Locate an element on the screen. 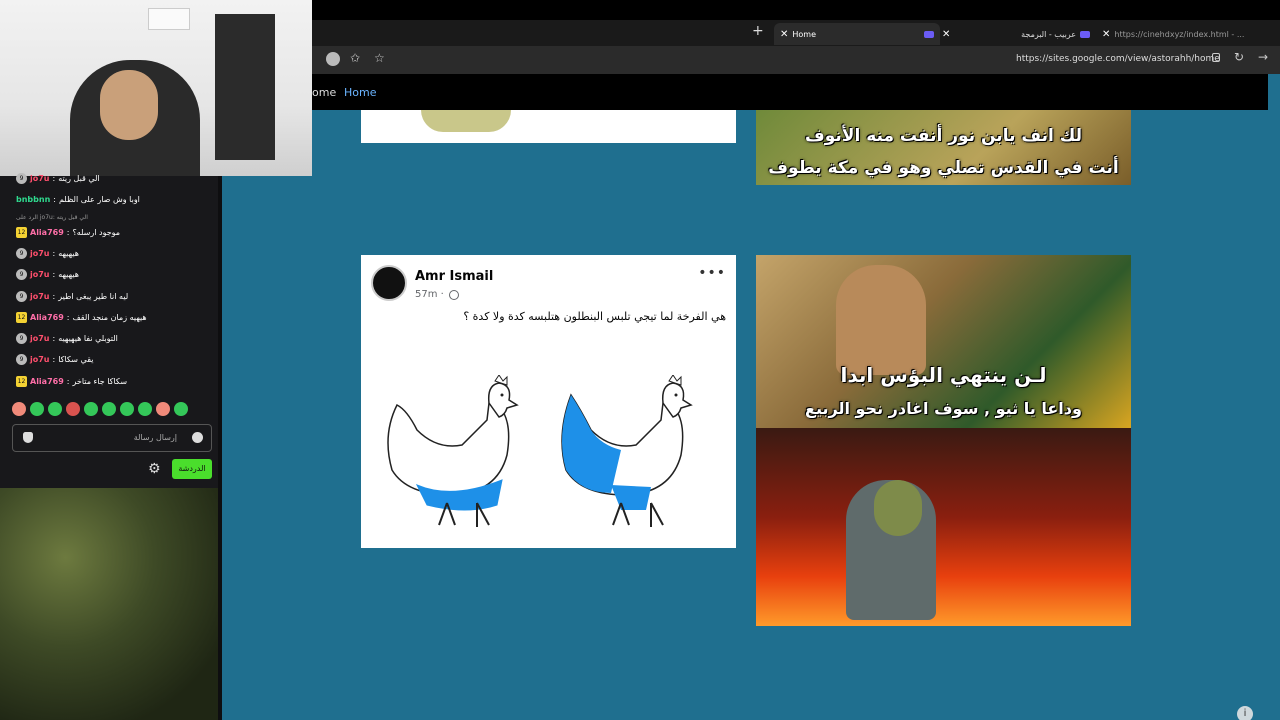  nav-item-home-partial: ome is located at coordinates (324, 92).